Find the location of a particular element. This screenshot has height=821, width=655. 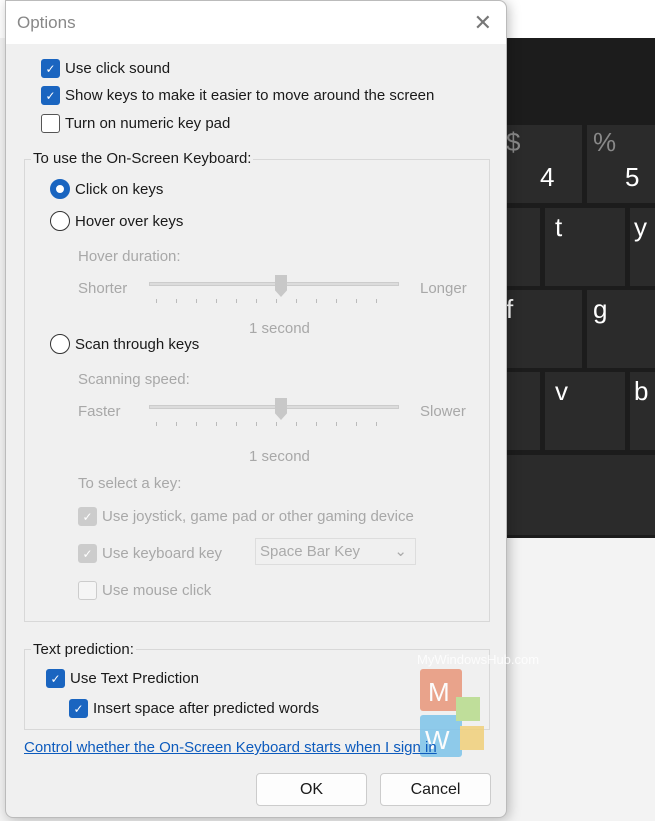

key-5: % 5 is located at coordinates (621, 164).